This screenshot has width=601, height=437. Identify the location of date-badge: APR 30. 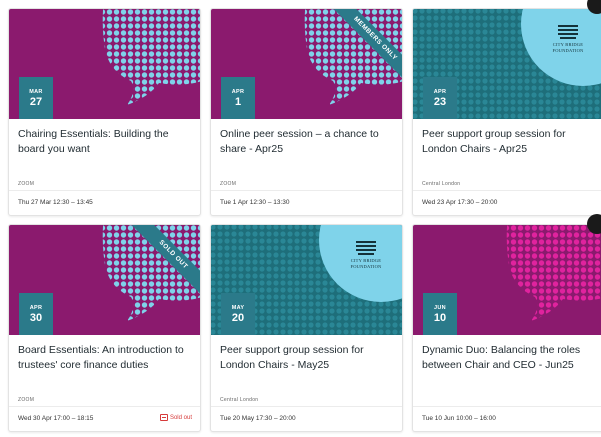
(36, 314).